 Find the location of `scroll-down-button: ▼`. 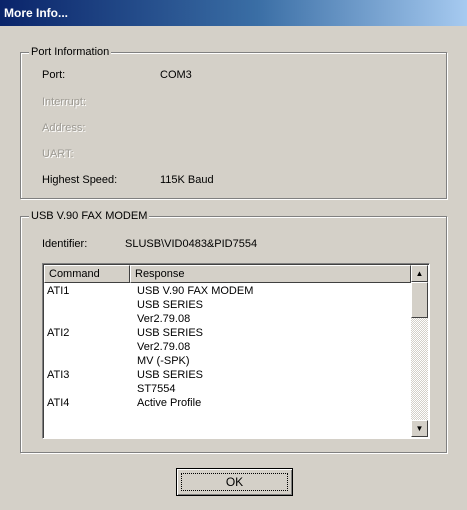

scroll-down-button: ▼ is located at coordinates (419, 428).